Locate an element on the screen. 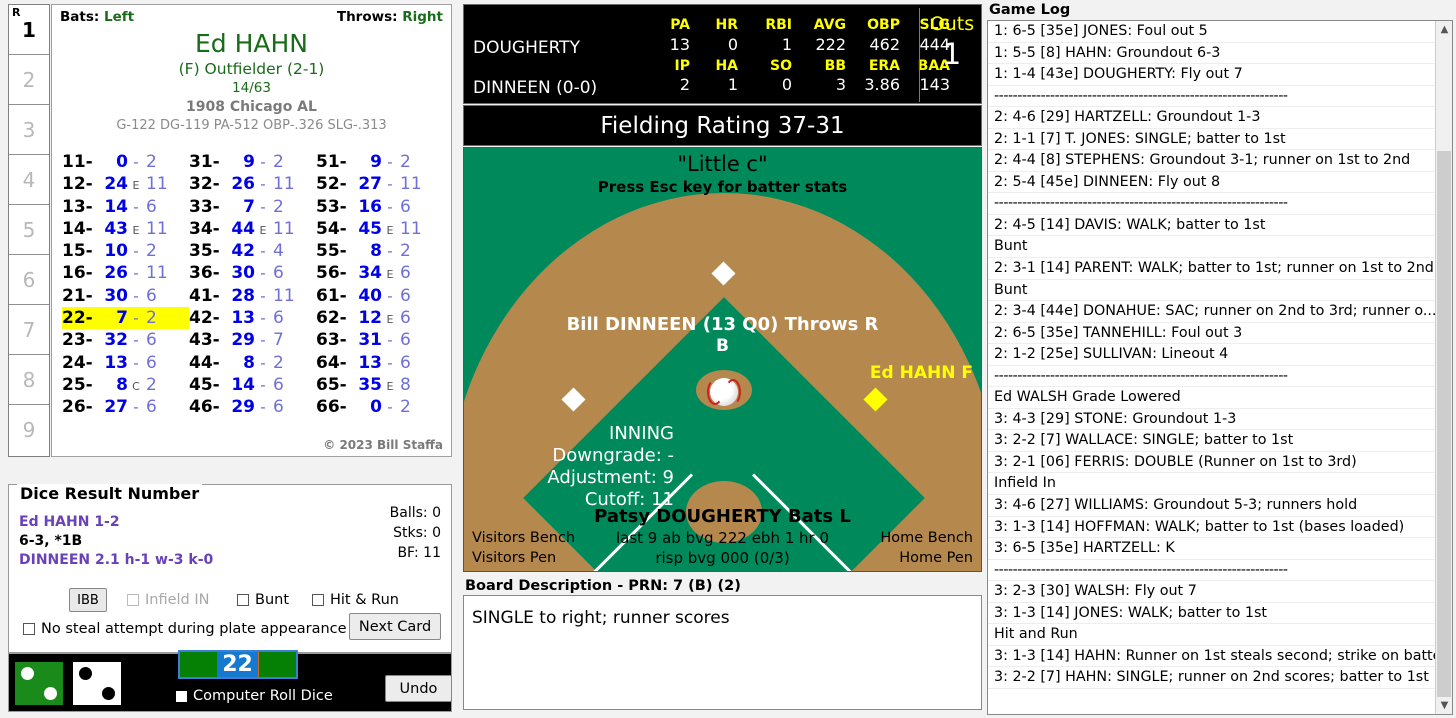  grid-entry-32: 32- 26-11 is located at coordinates (252, 184).